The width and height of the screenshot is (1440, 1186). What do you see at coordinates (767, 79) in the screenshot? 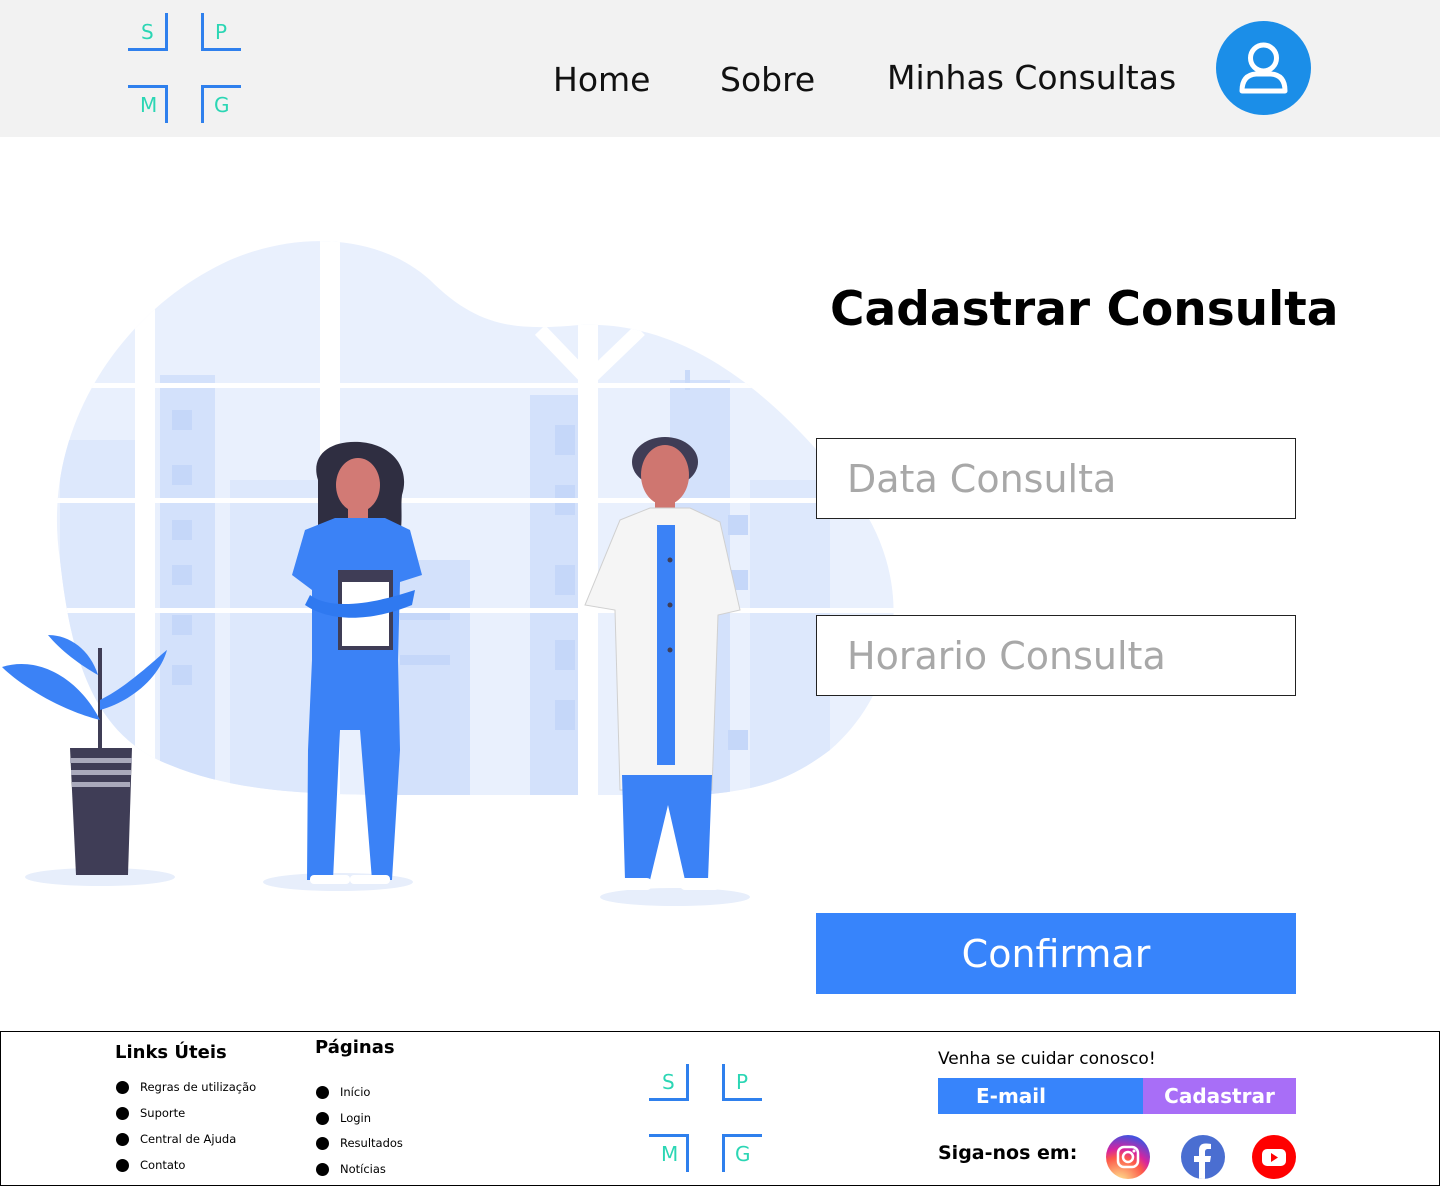
I see `nav-sobre: Sobre` at bounding box center [767, 79].